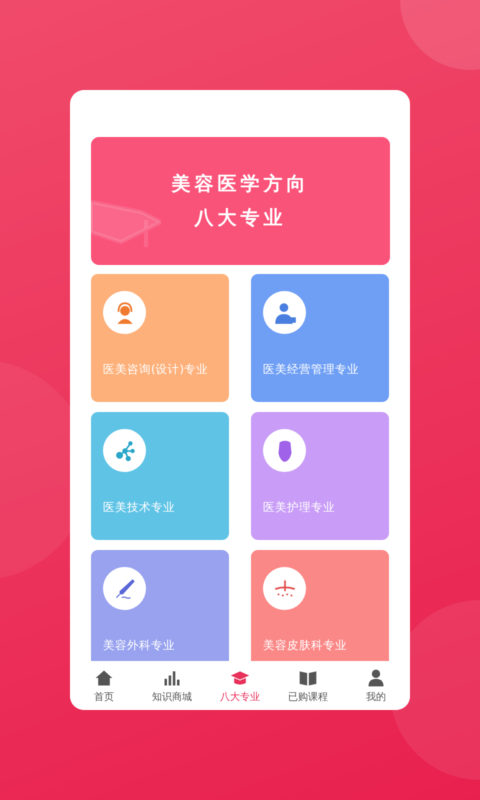 The width and height of the screenshot is (480, 800). I want to click on home-icon, so click(104, 678).